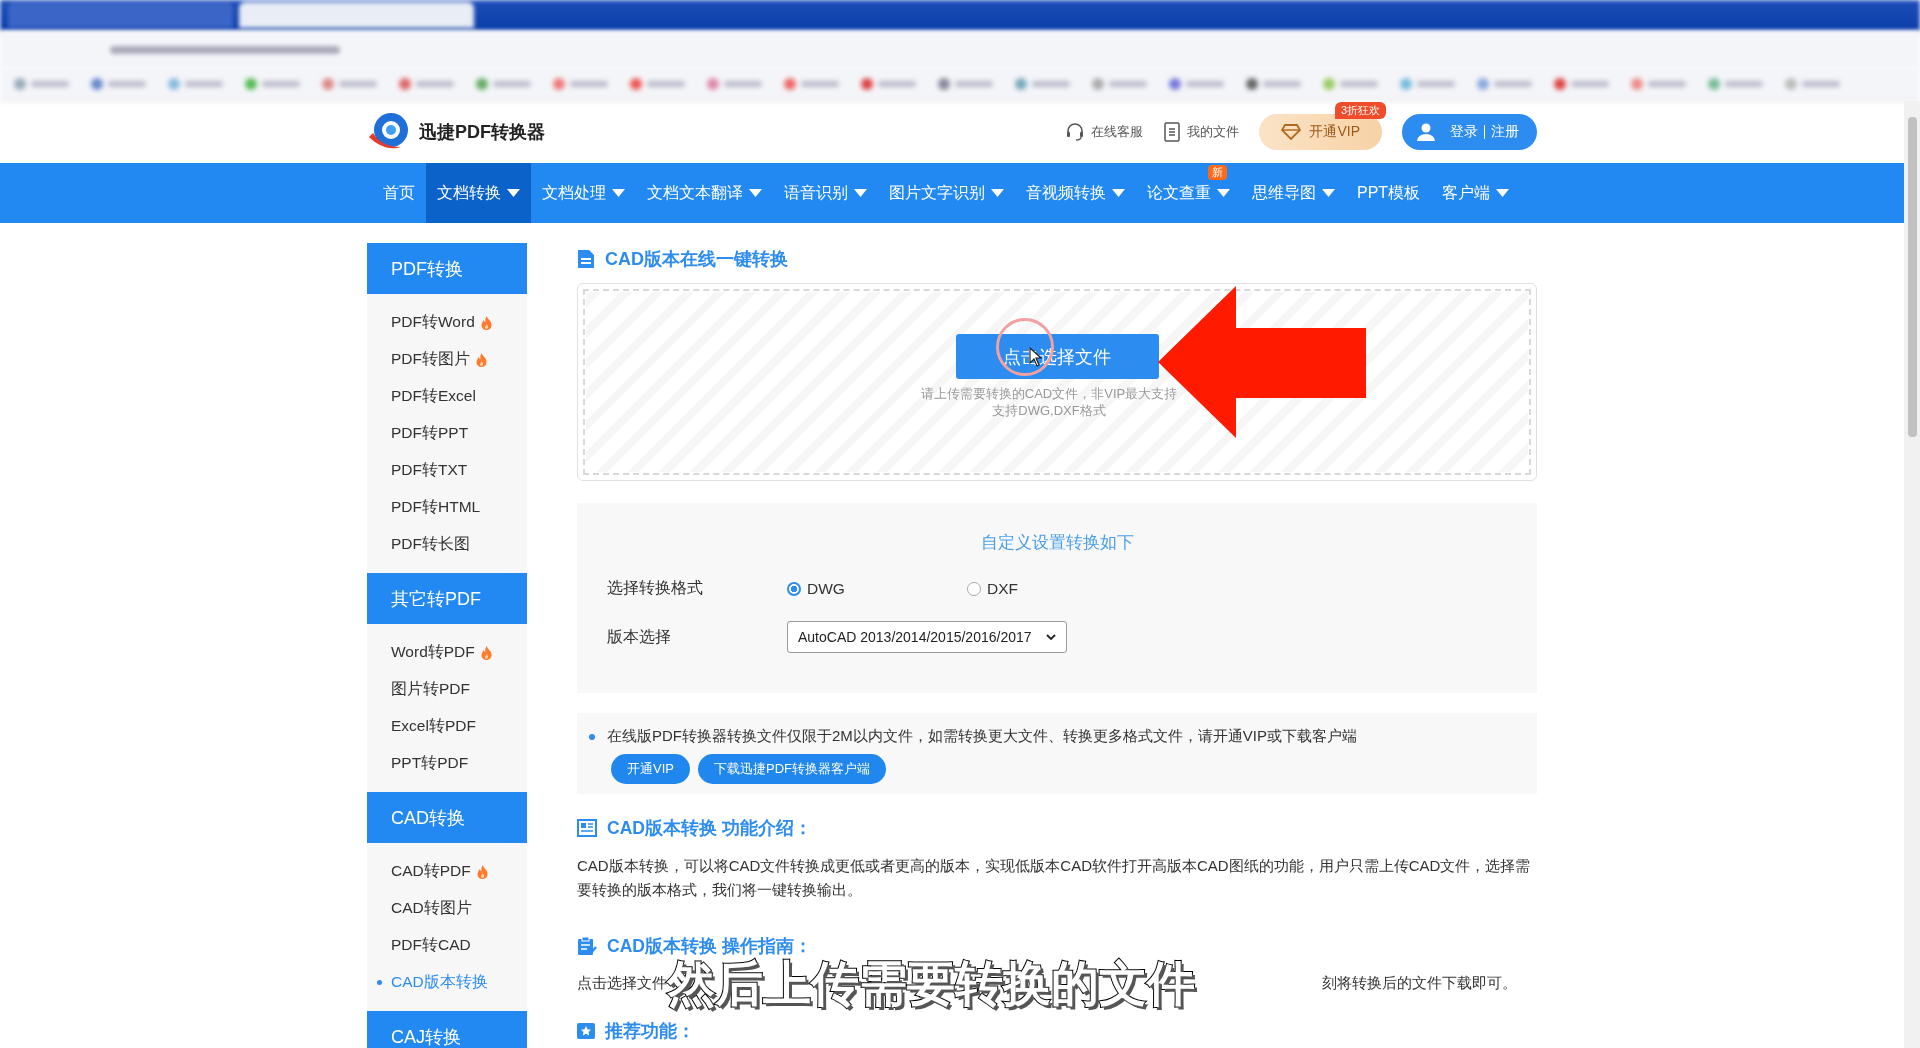  What do you see at coordinates (877, 588) in the screenshot?
I see `format-radio: DWG` at bounding box center [877, 588].